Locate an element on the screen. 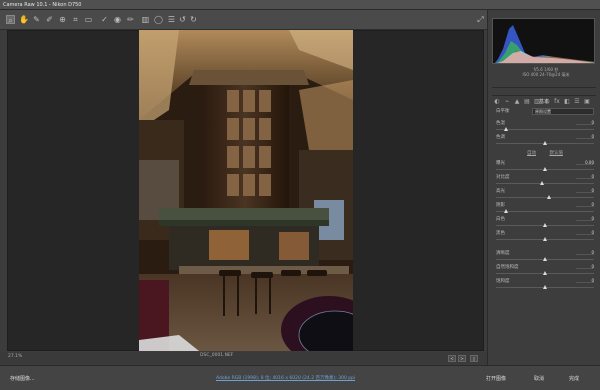  auto-link: 自动 is located at coordinates (531, 153).